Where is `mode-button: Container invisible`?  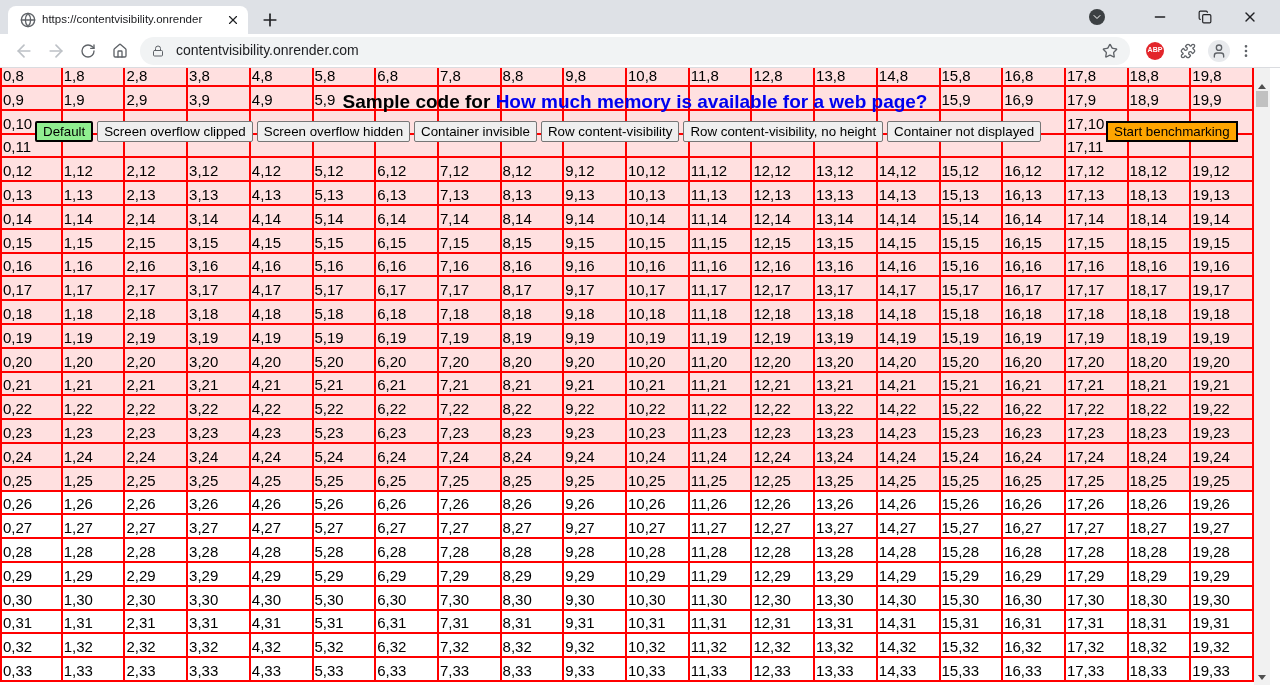 mode-button: Container invisible is located at coordinates (475, 131).